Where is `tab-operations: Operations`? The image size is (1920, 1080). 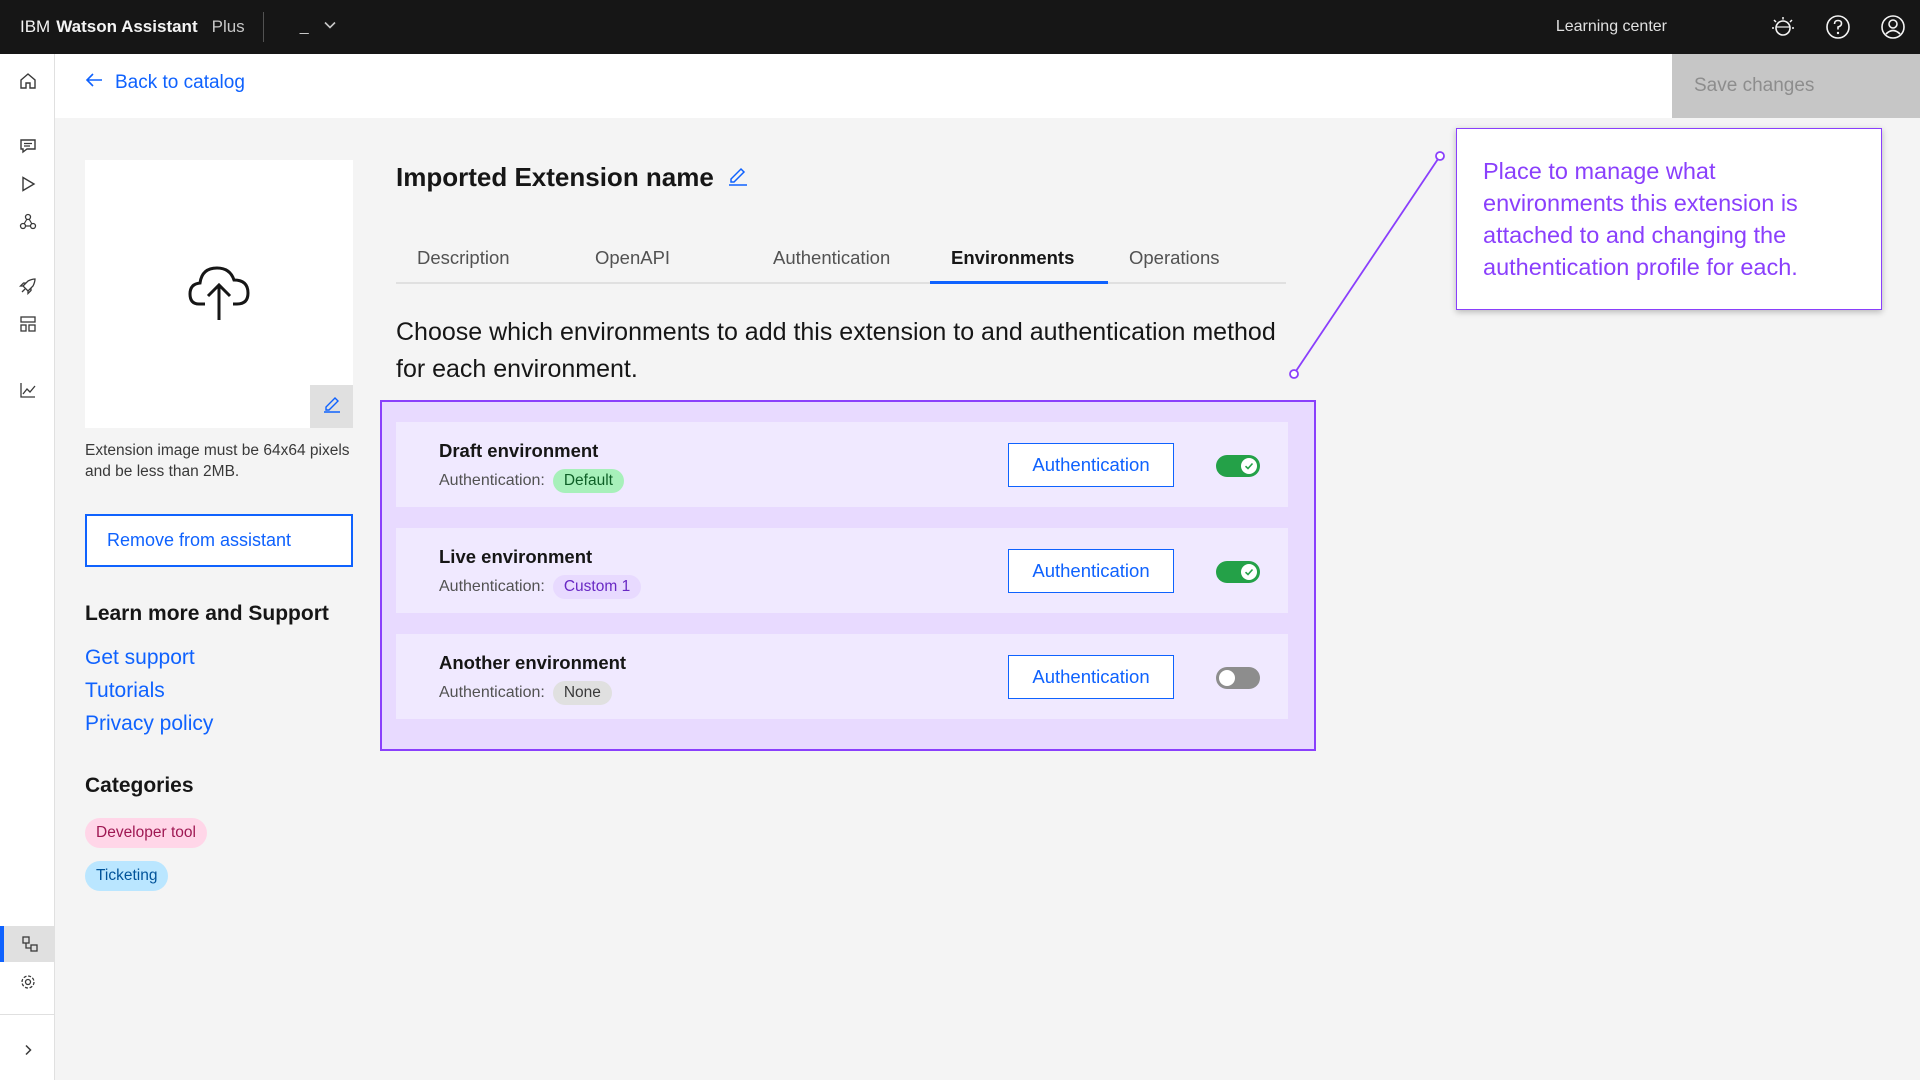 tab-operations: Operations is located at coordinates (1197, 262).